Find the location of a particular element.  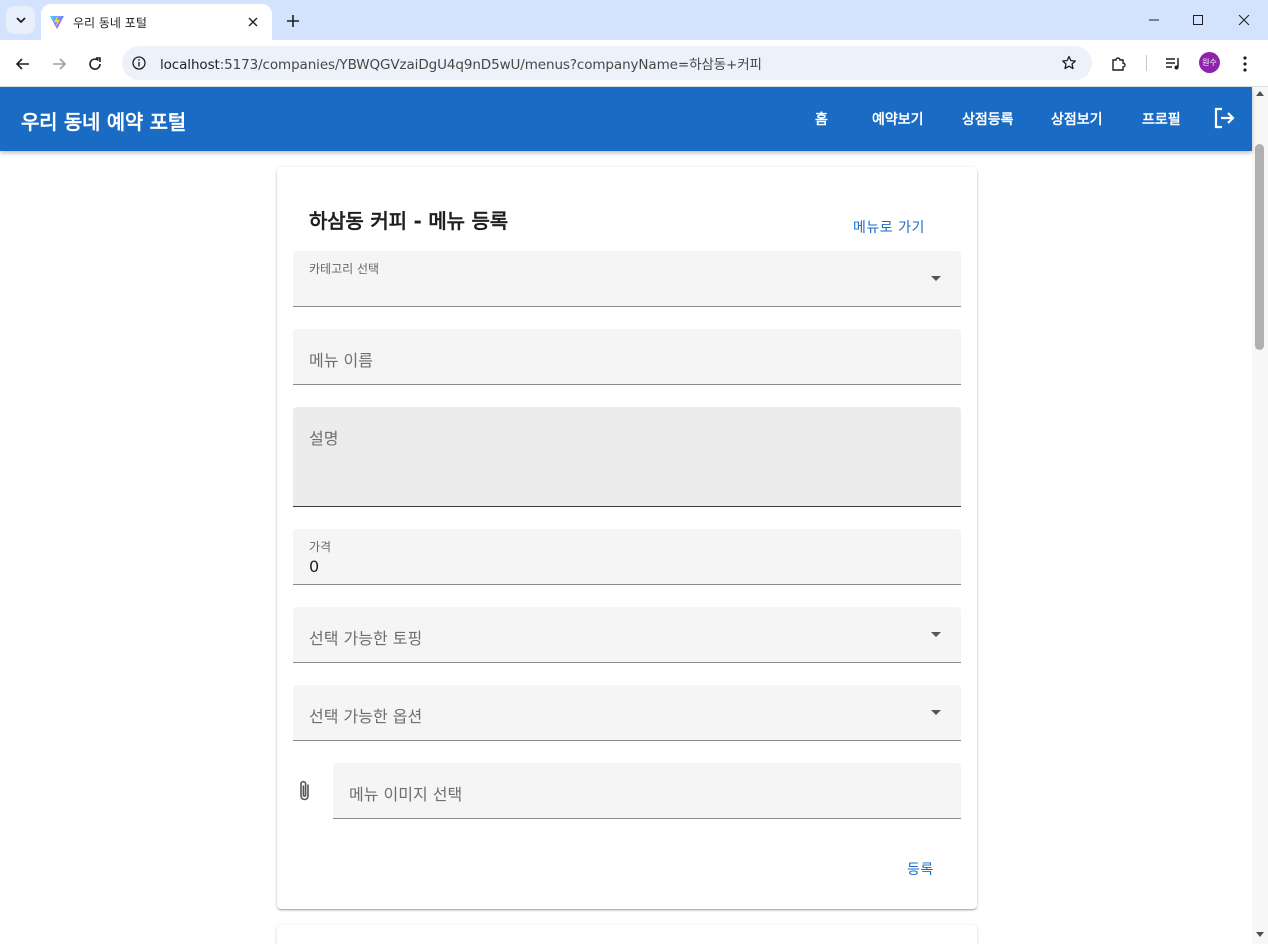

tab-title: 우리 동네 포털 is located at coordinates (110, 22).